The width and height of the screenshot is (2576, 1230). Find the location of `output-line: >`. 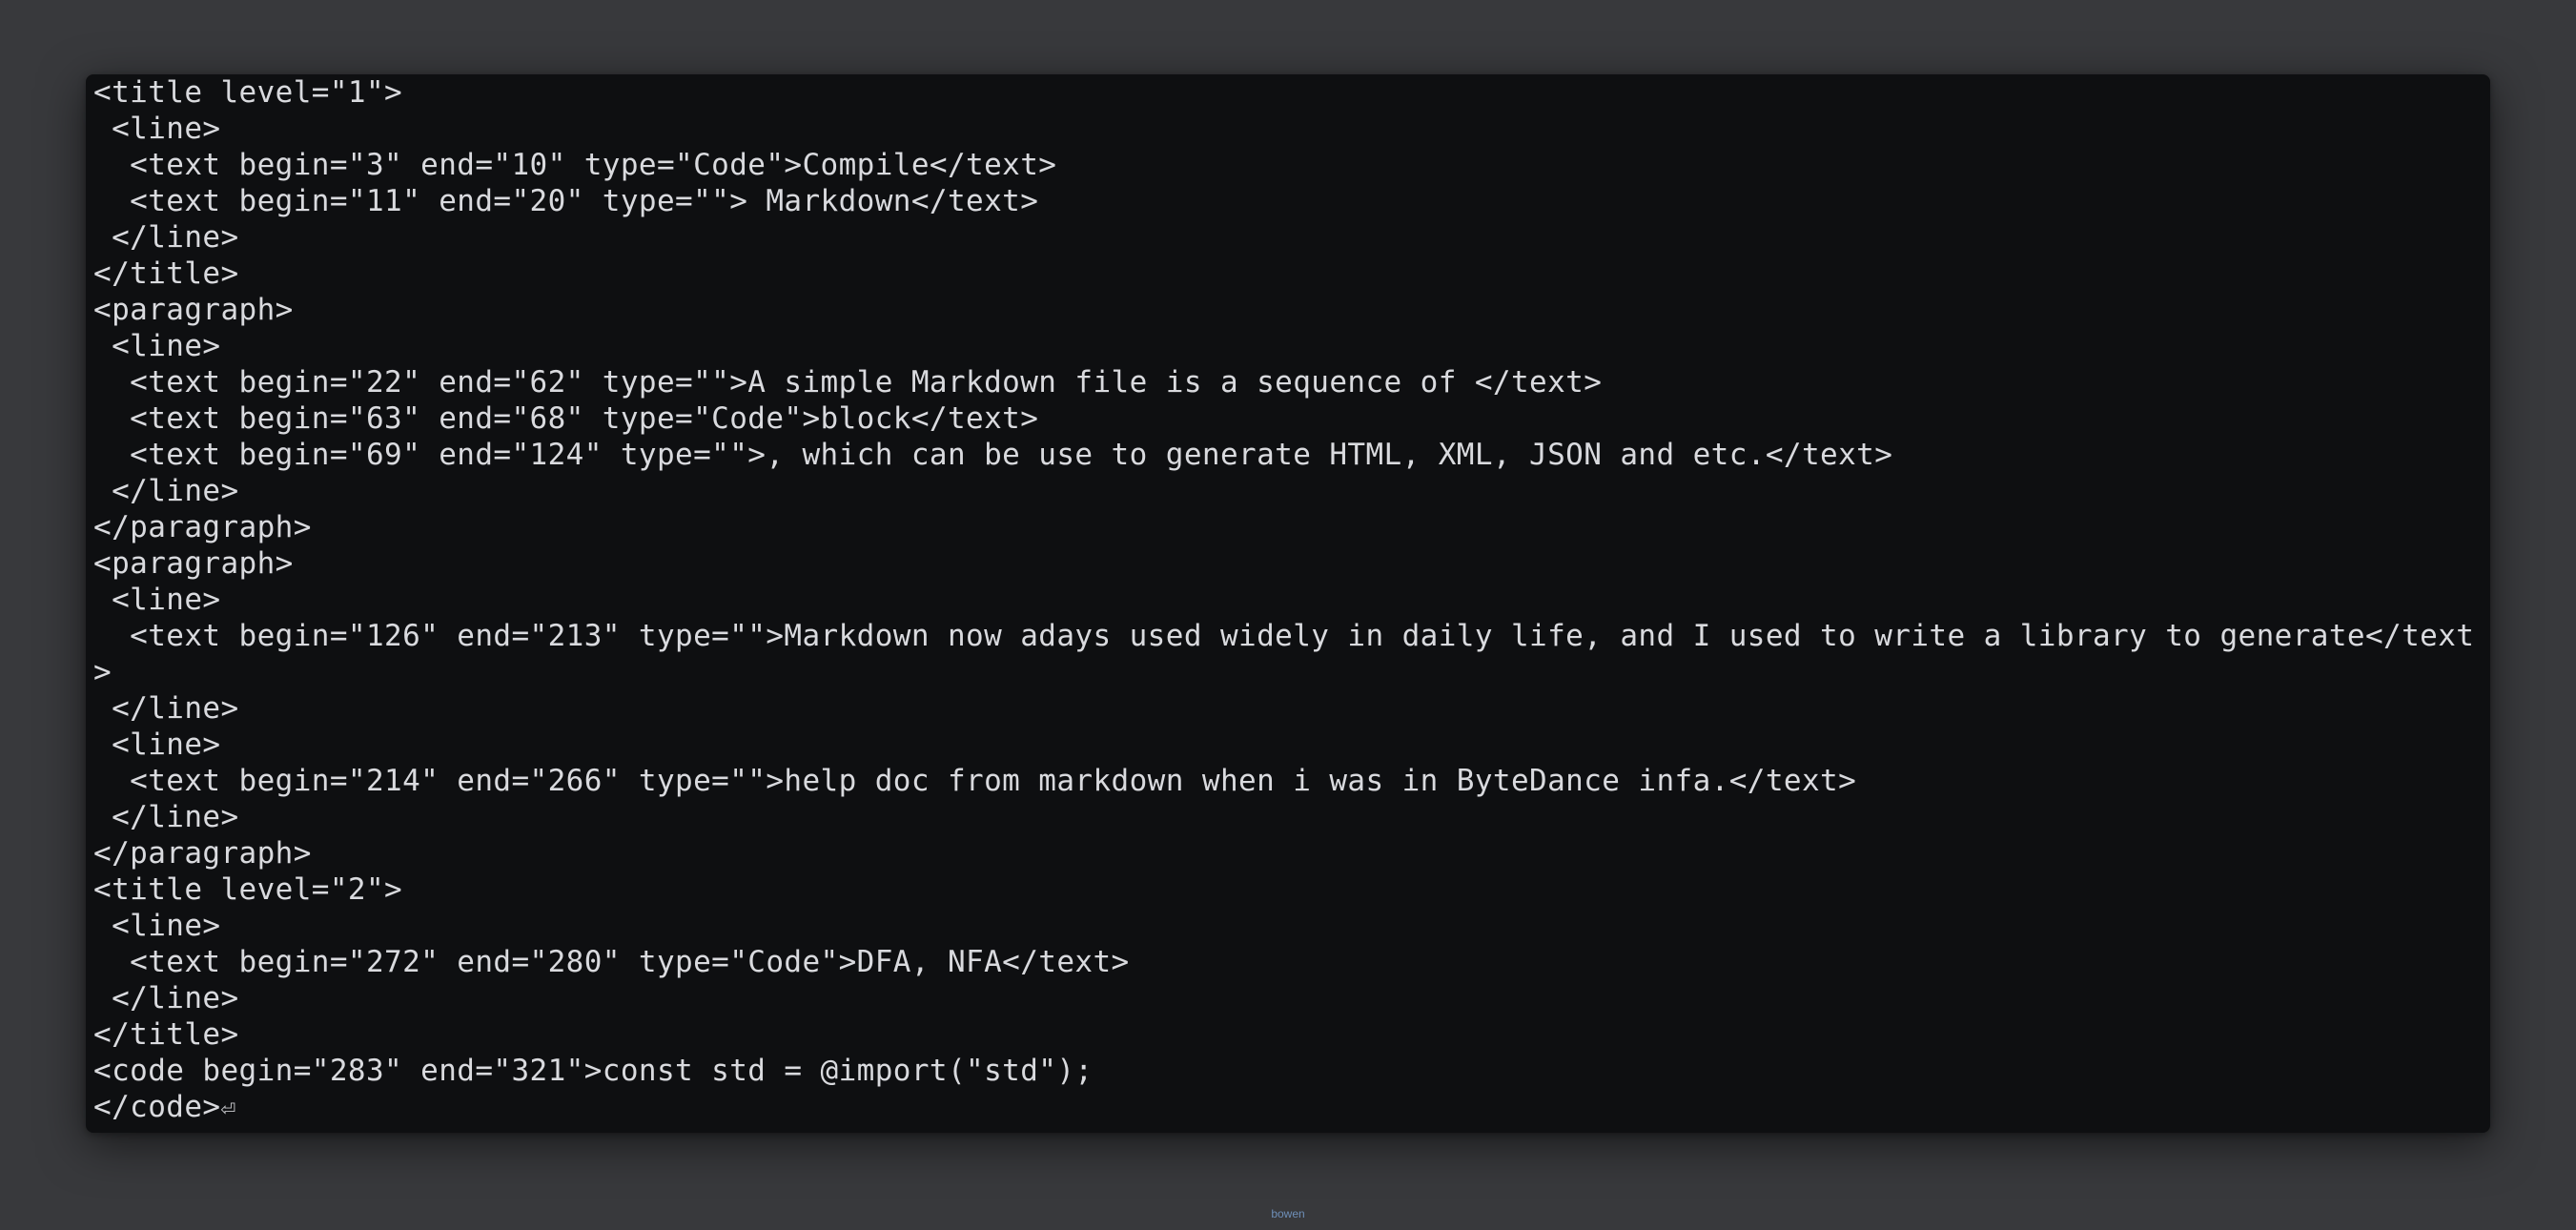

output-line: > is located at coordinates (102, 672).